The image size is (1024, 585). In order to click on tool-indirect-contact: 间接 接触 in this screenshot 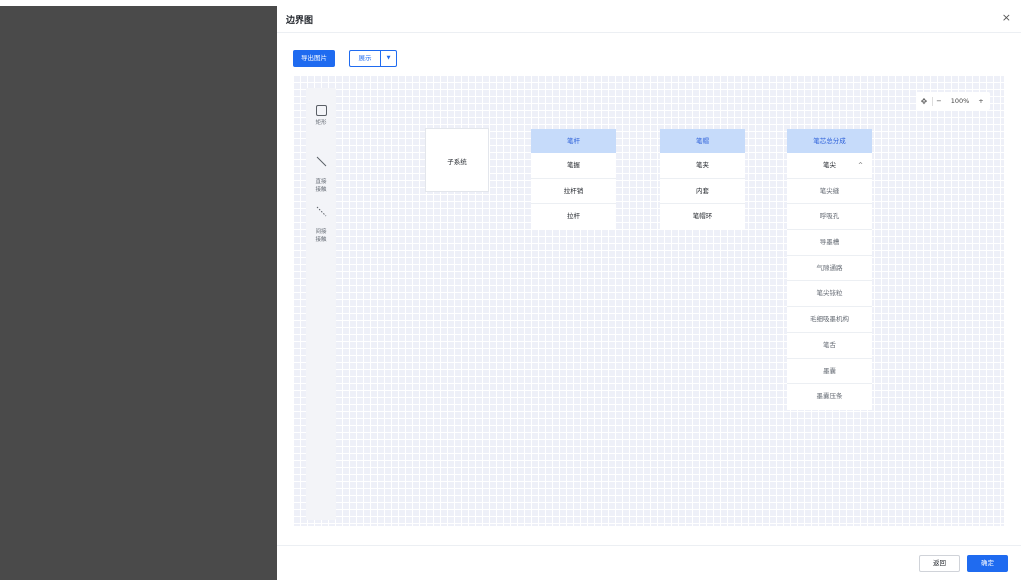, I will do `click(321, 221)`.